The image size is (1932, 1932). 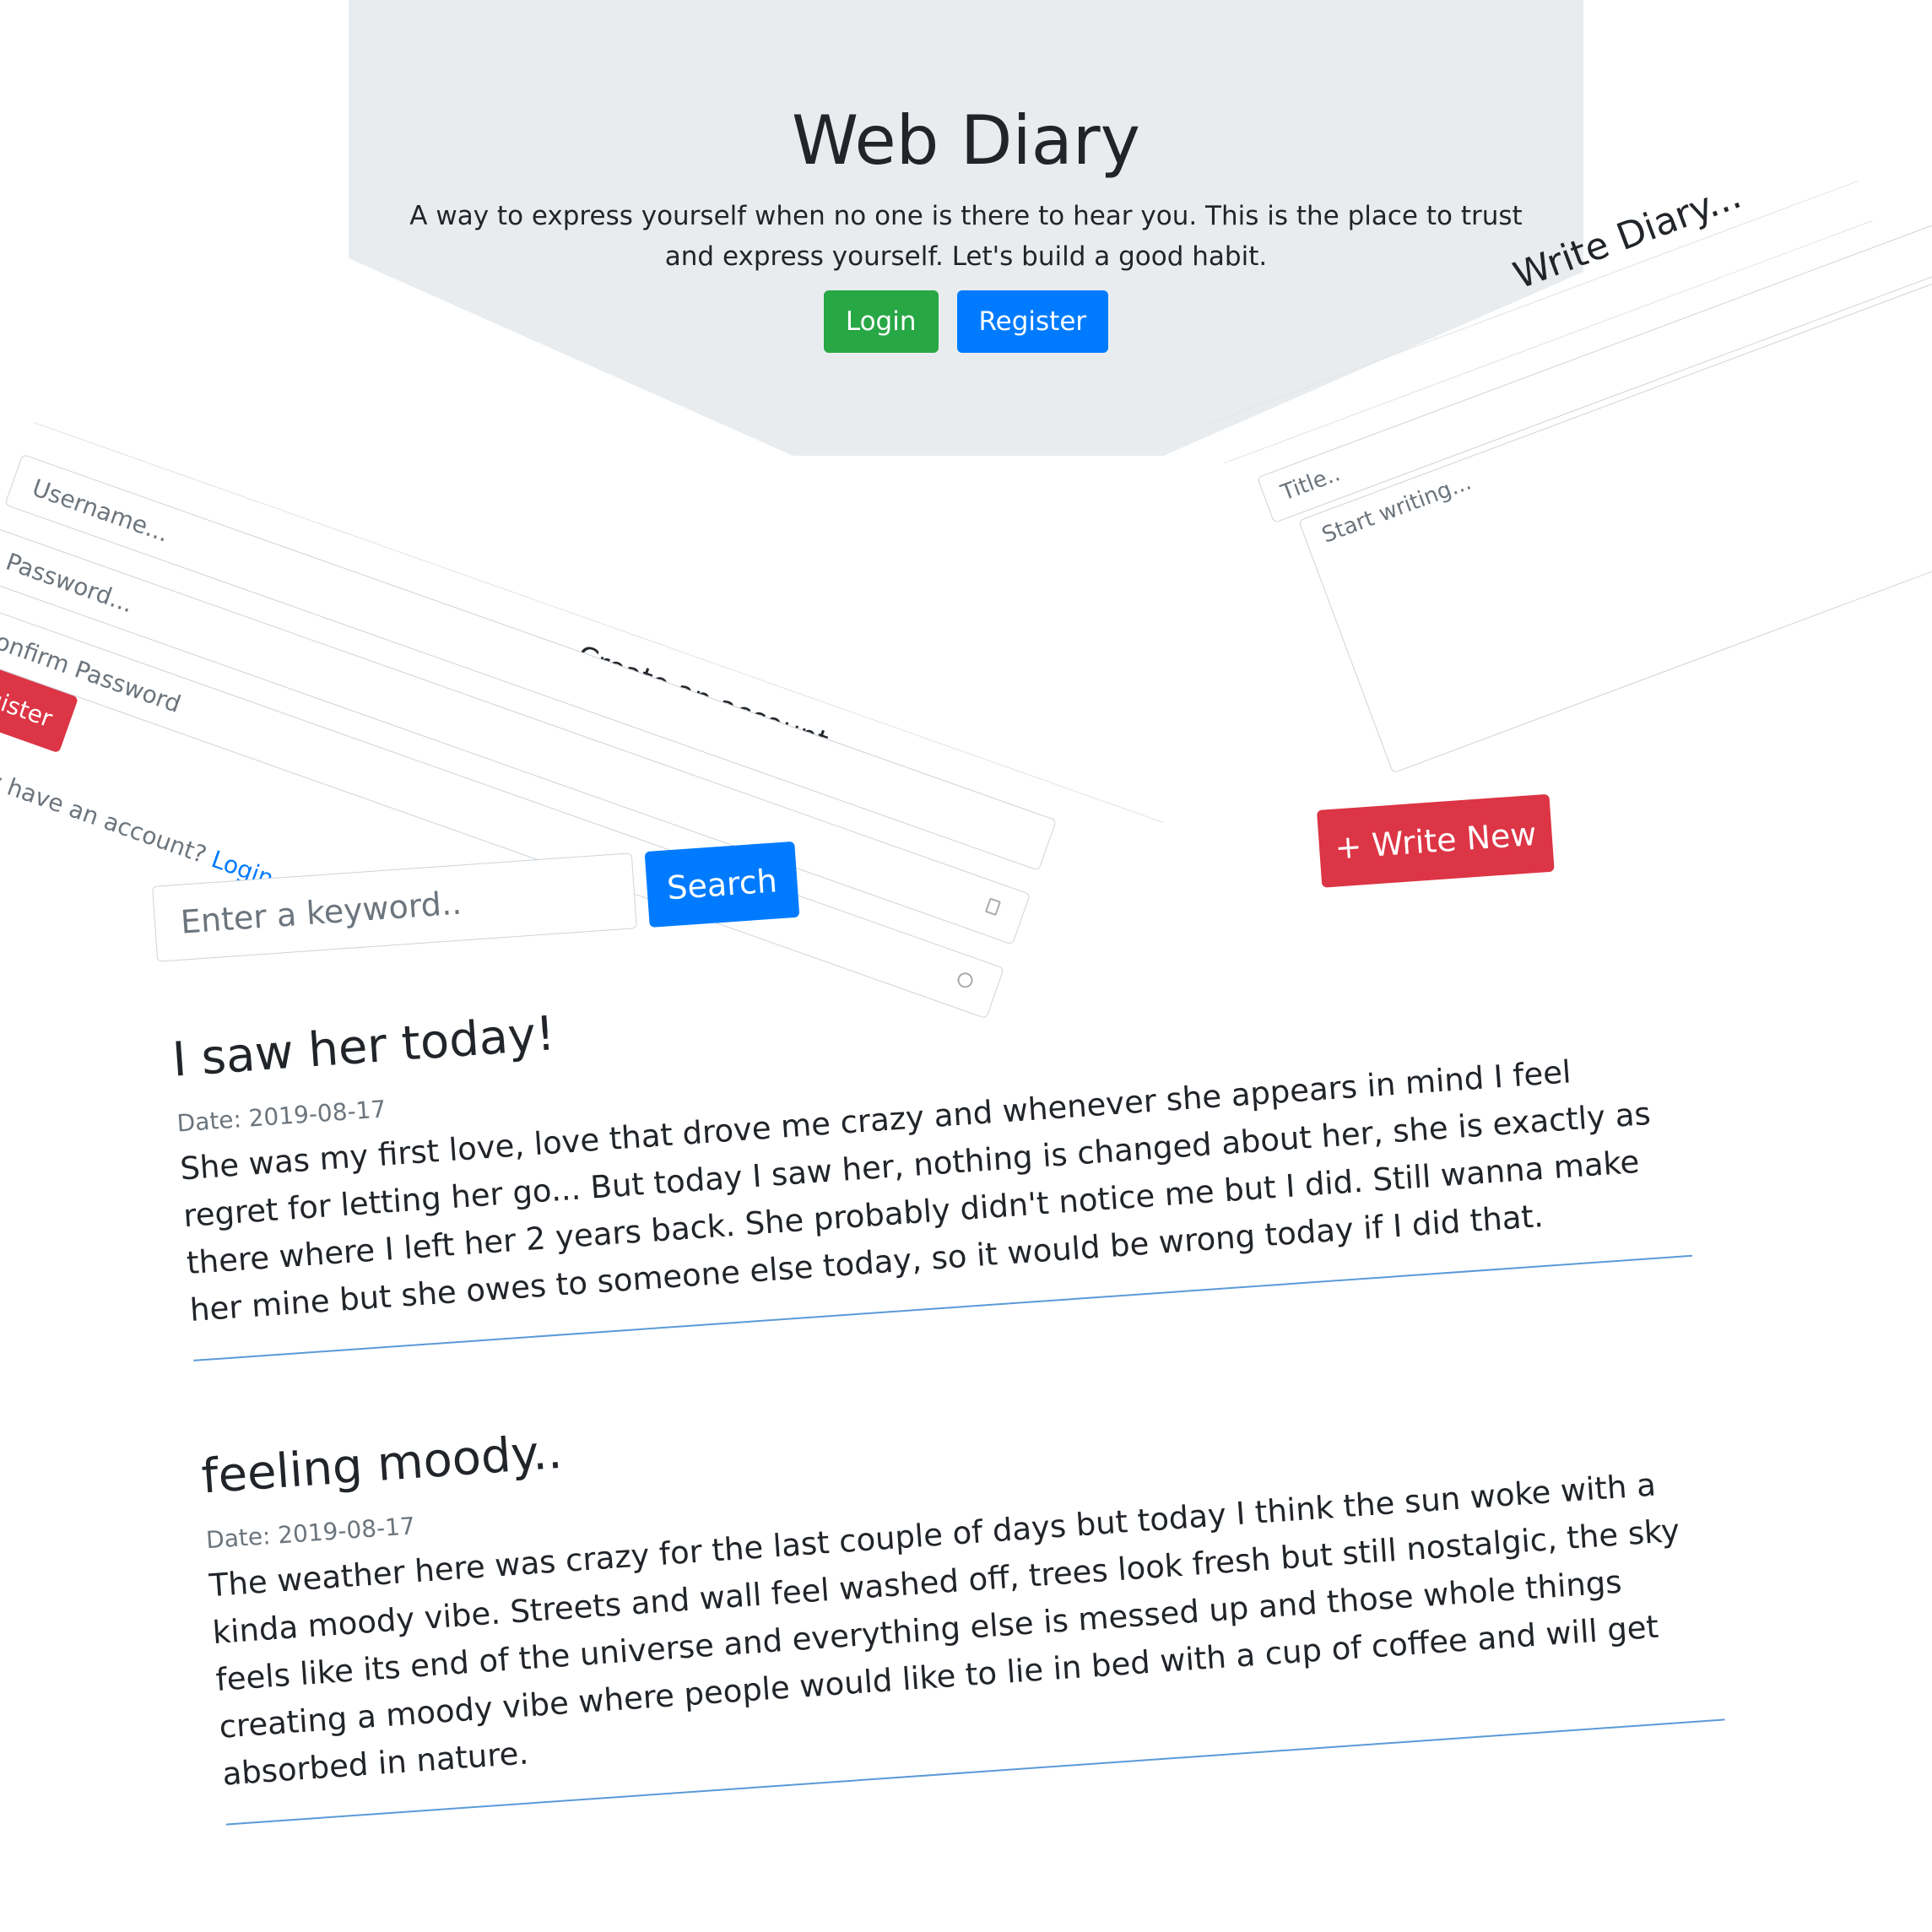 What do you see at coordinates (966, 140) in the screenshot?
I see `page-title: Web Diary` at bounding box center [966, 140].